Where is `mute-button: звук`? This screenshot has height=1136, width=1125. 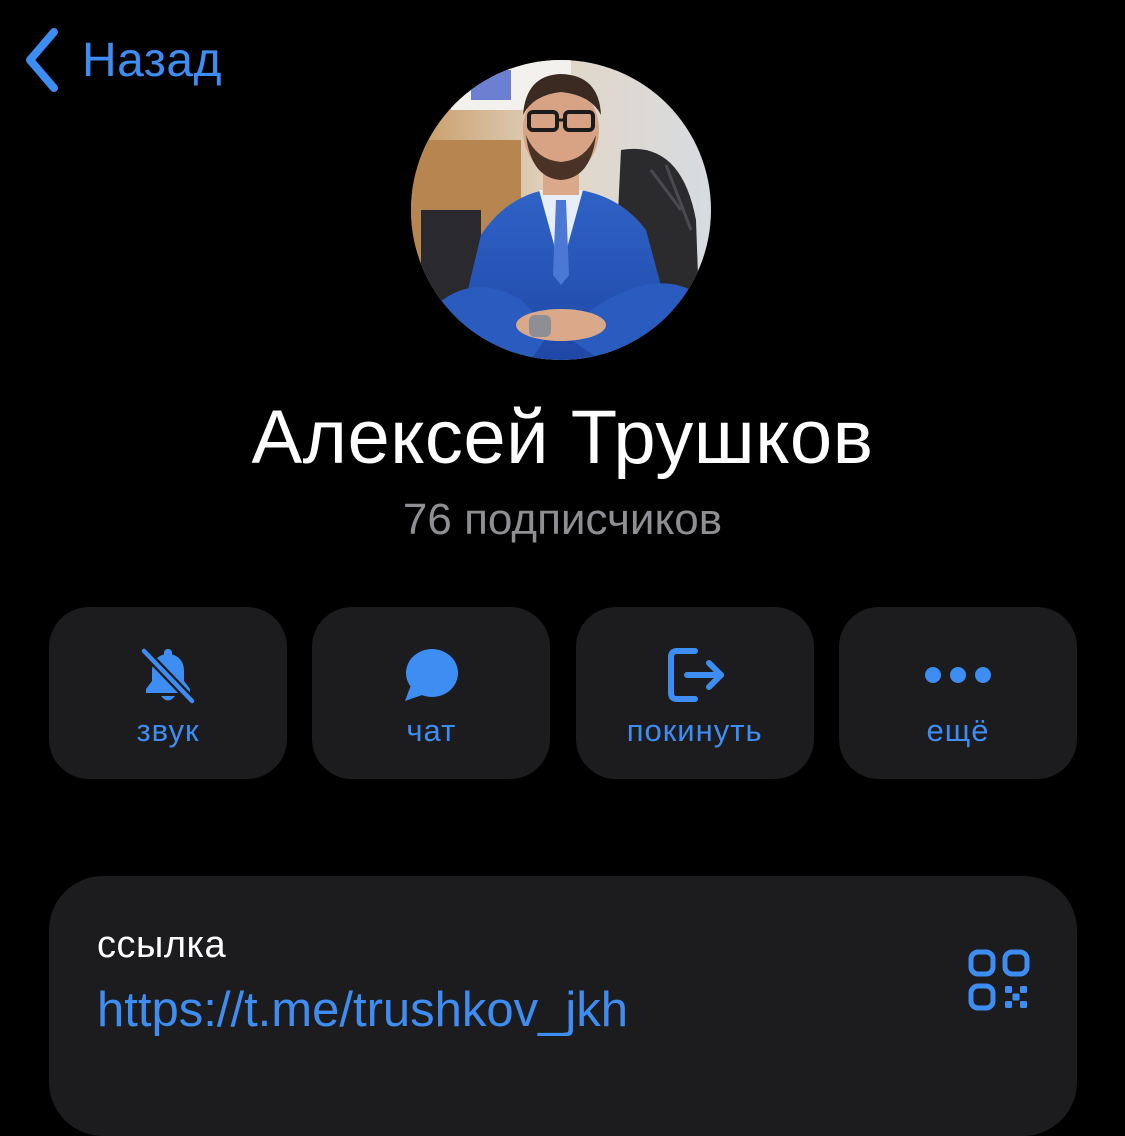 mute-button: звук is located at coordinates (168, 693).